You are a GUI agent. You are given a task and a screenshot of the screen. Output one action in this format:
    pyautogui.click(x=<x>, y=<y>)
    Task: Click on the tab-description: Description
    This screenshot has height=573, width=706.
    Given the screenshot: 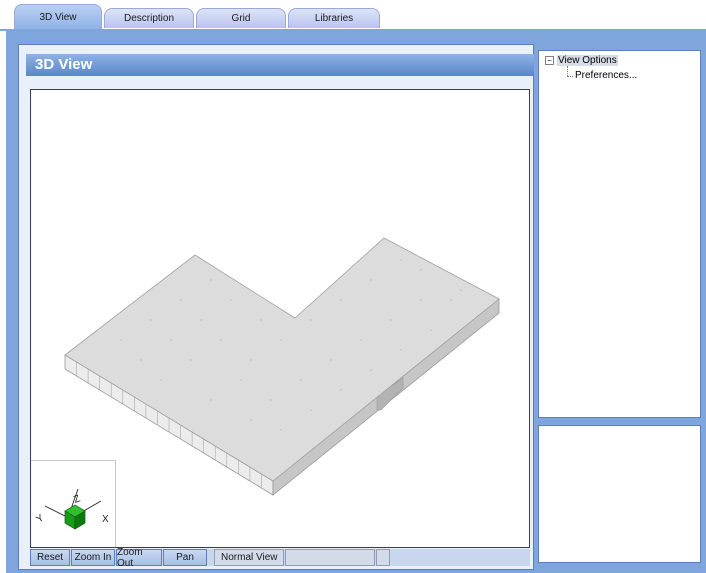 What is the action you would take?
    pyautogui.click(x=149, y=18)
    